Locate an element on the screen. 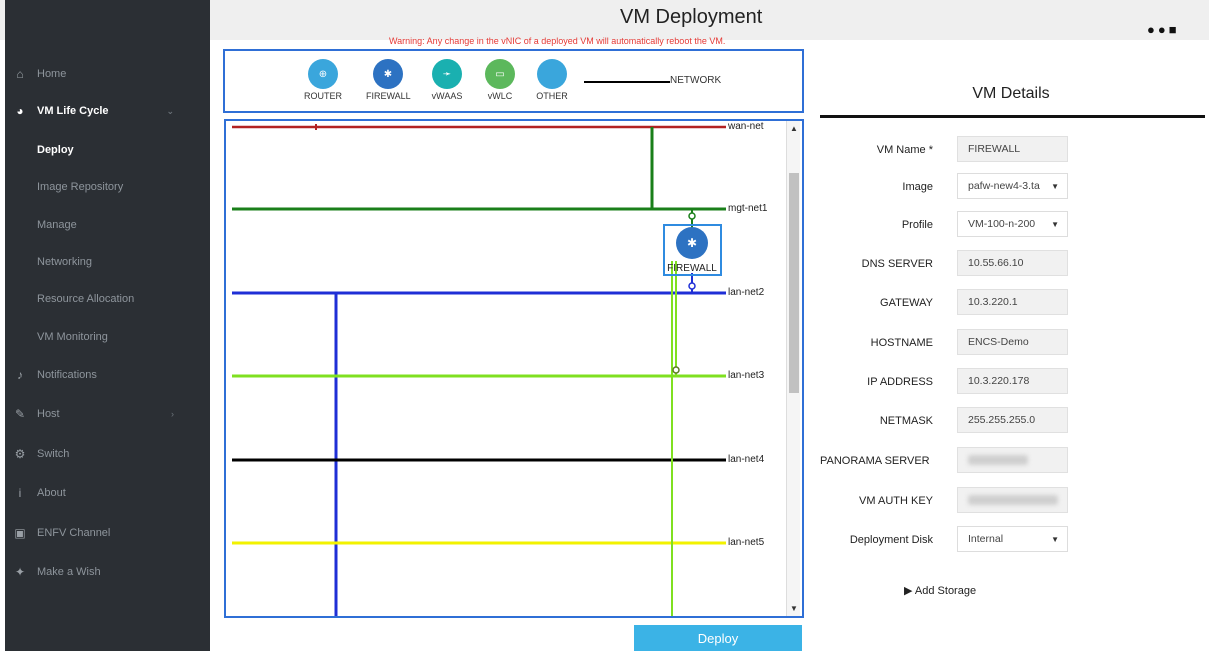 Image resolution: width=1209 pixels, height=651 pixels. vwlc-icon: ▭ is located at coordinates (500, 74).